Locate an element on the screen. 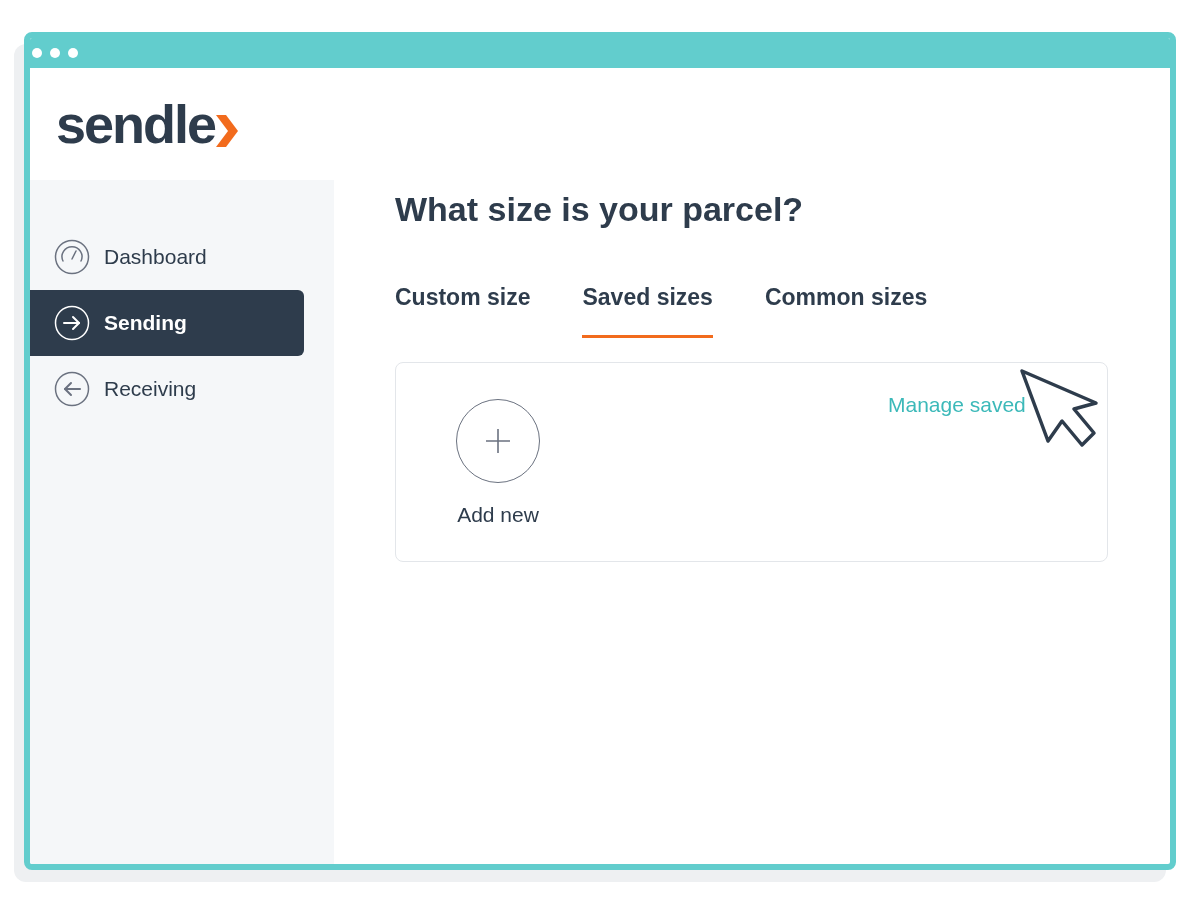 The image size is (1200, 900). tab: Saved sizes is located at coordinates (647, 312).